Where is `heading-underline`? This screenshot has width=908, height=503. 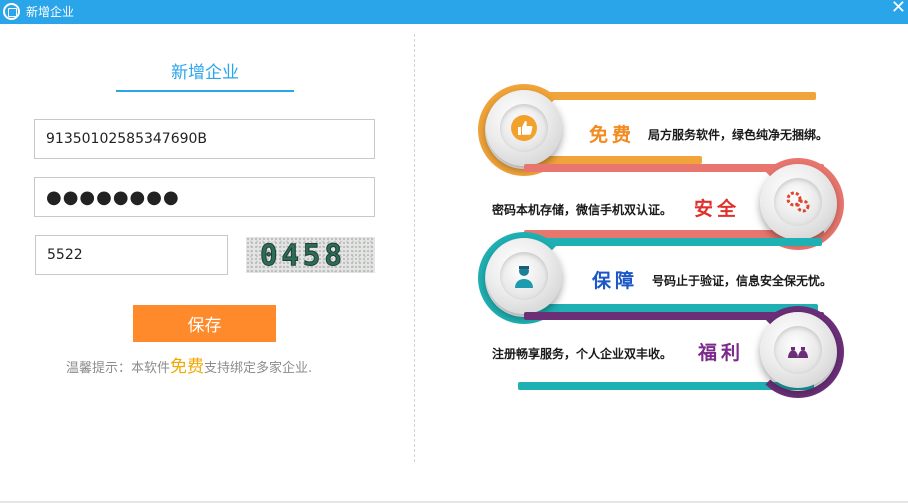
heading-underline is located at coordinates (205, 91).